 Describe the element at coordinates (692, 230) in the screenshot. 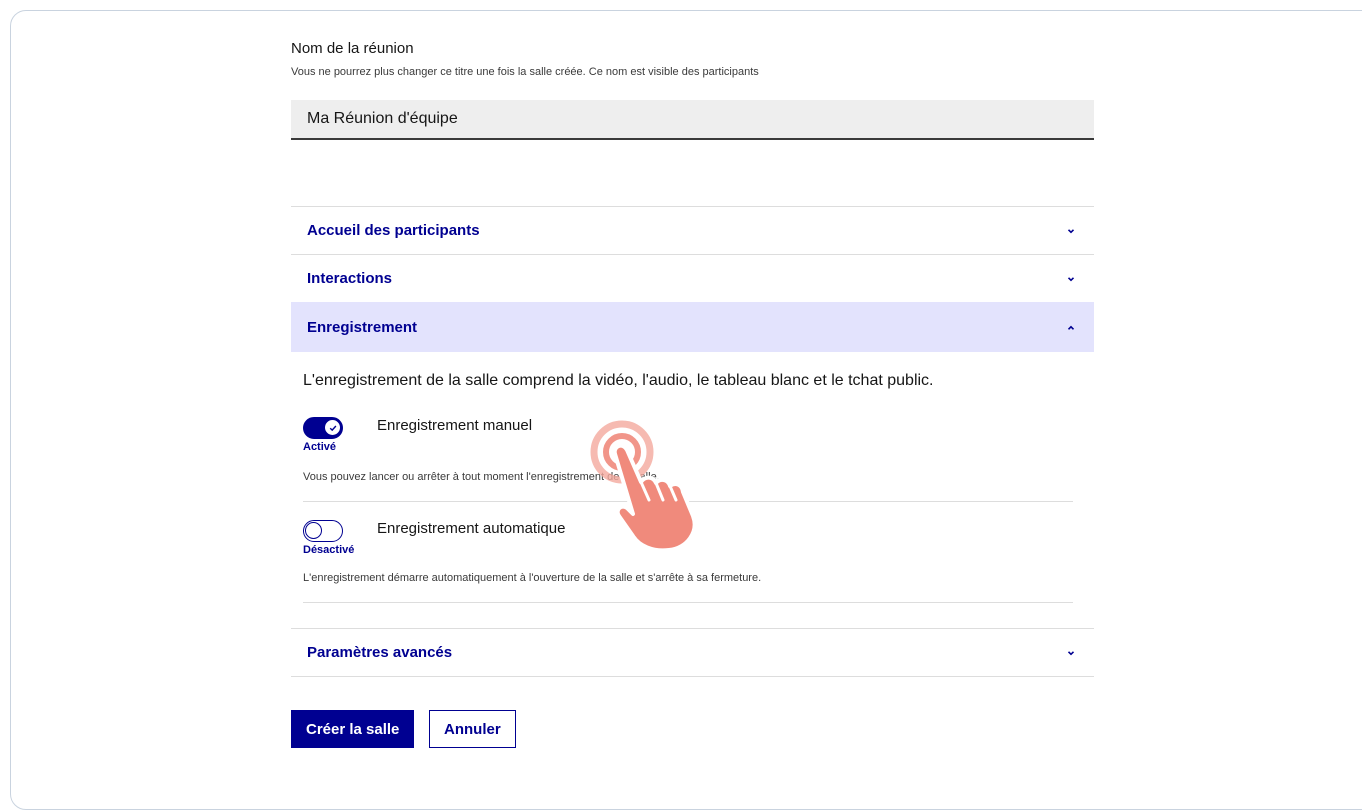

I see `accordion-welcome: Accueil des participants` at that location.